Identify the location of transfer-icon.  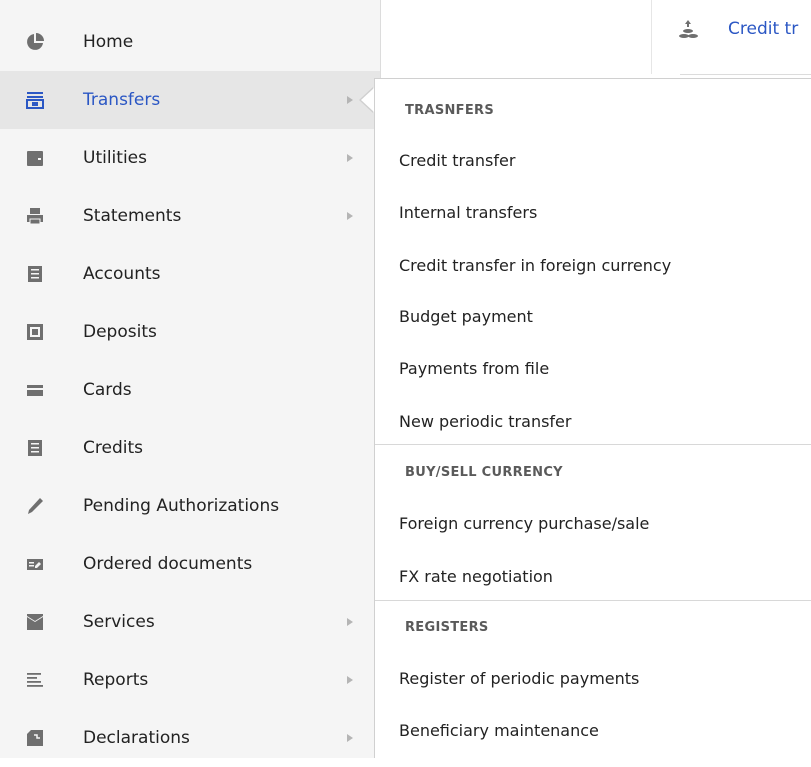
(35, 100).